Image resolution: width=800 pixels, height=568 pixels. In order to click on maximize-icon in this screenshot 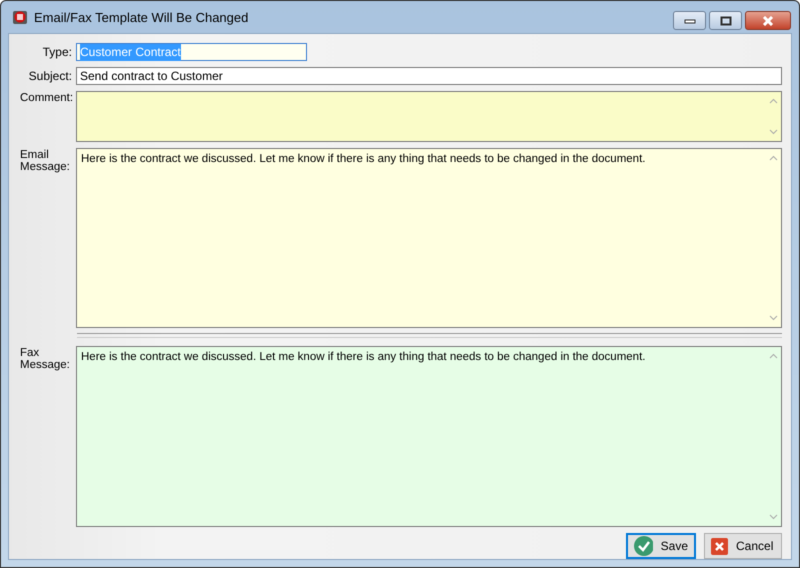, I will do `click(726, 21)`.